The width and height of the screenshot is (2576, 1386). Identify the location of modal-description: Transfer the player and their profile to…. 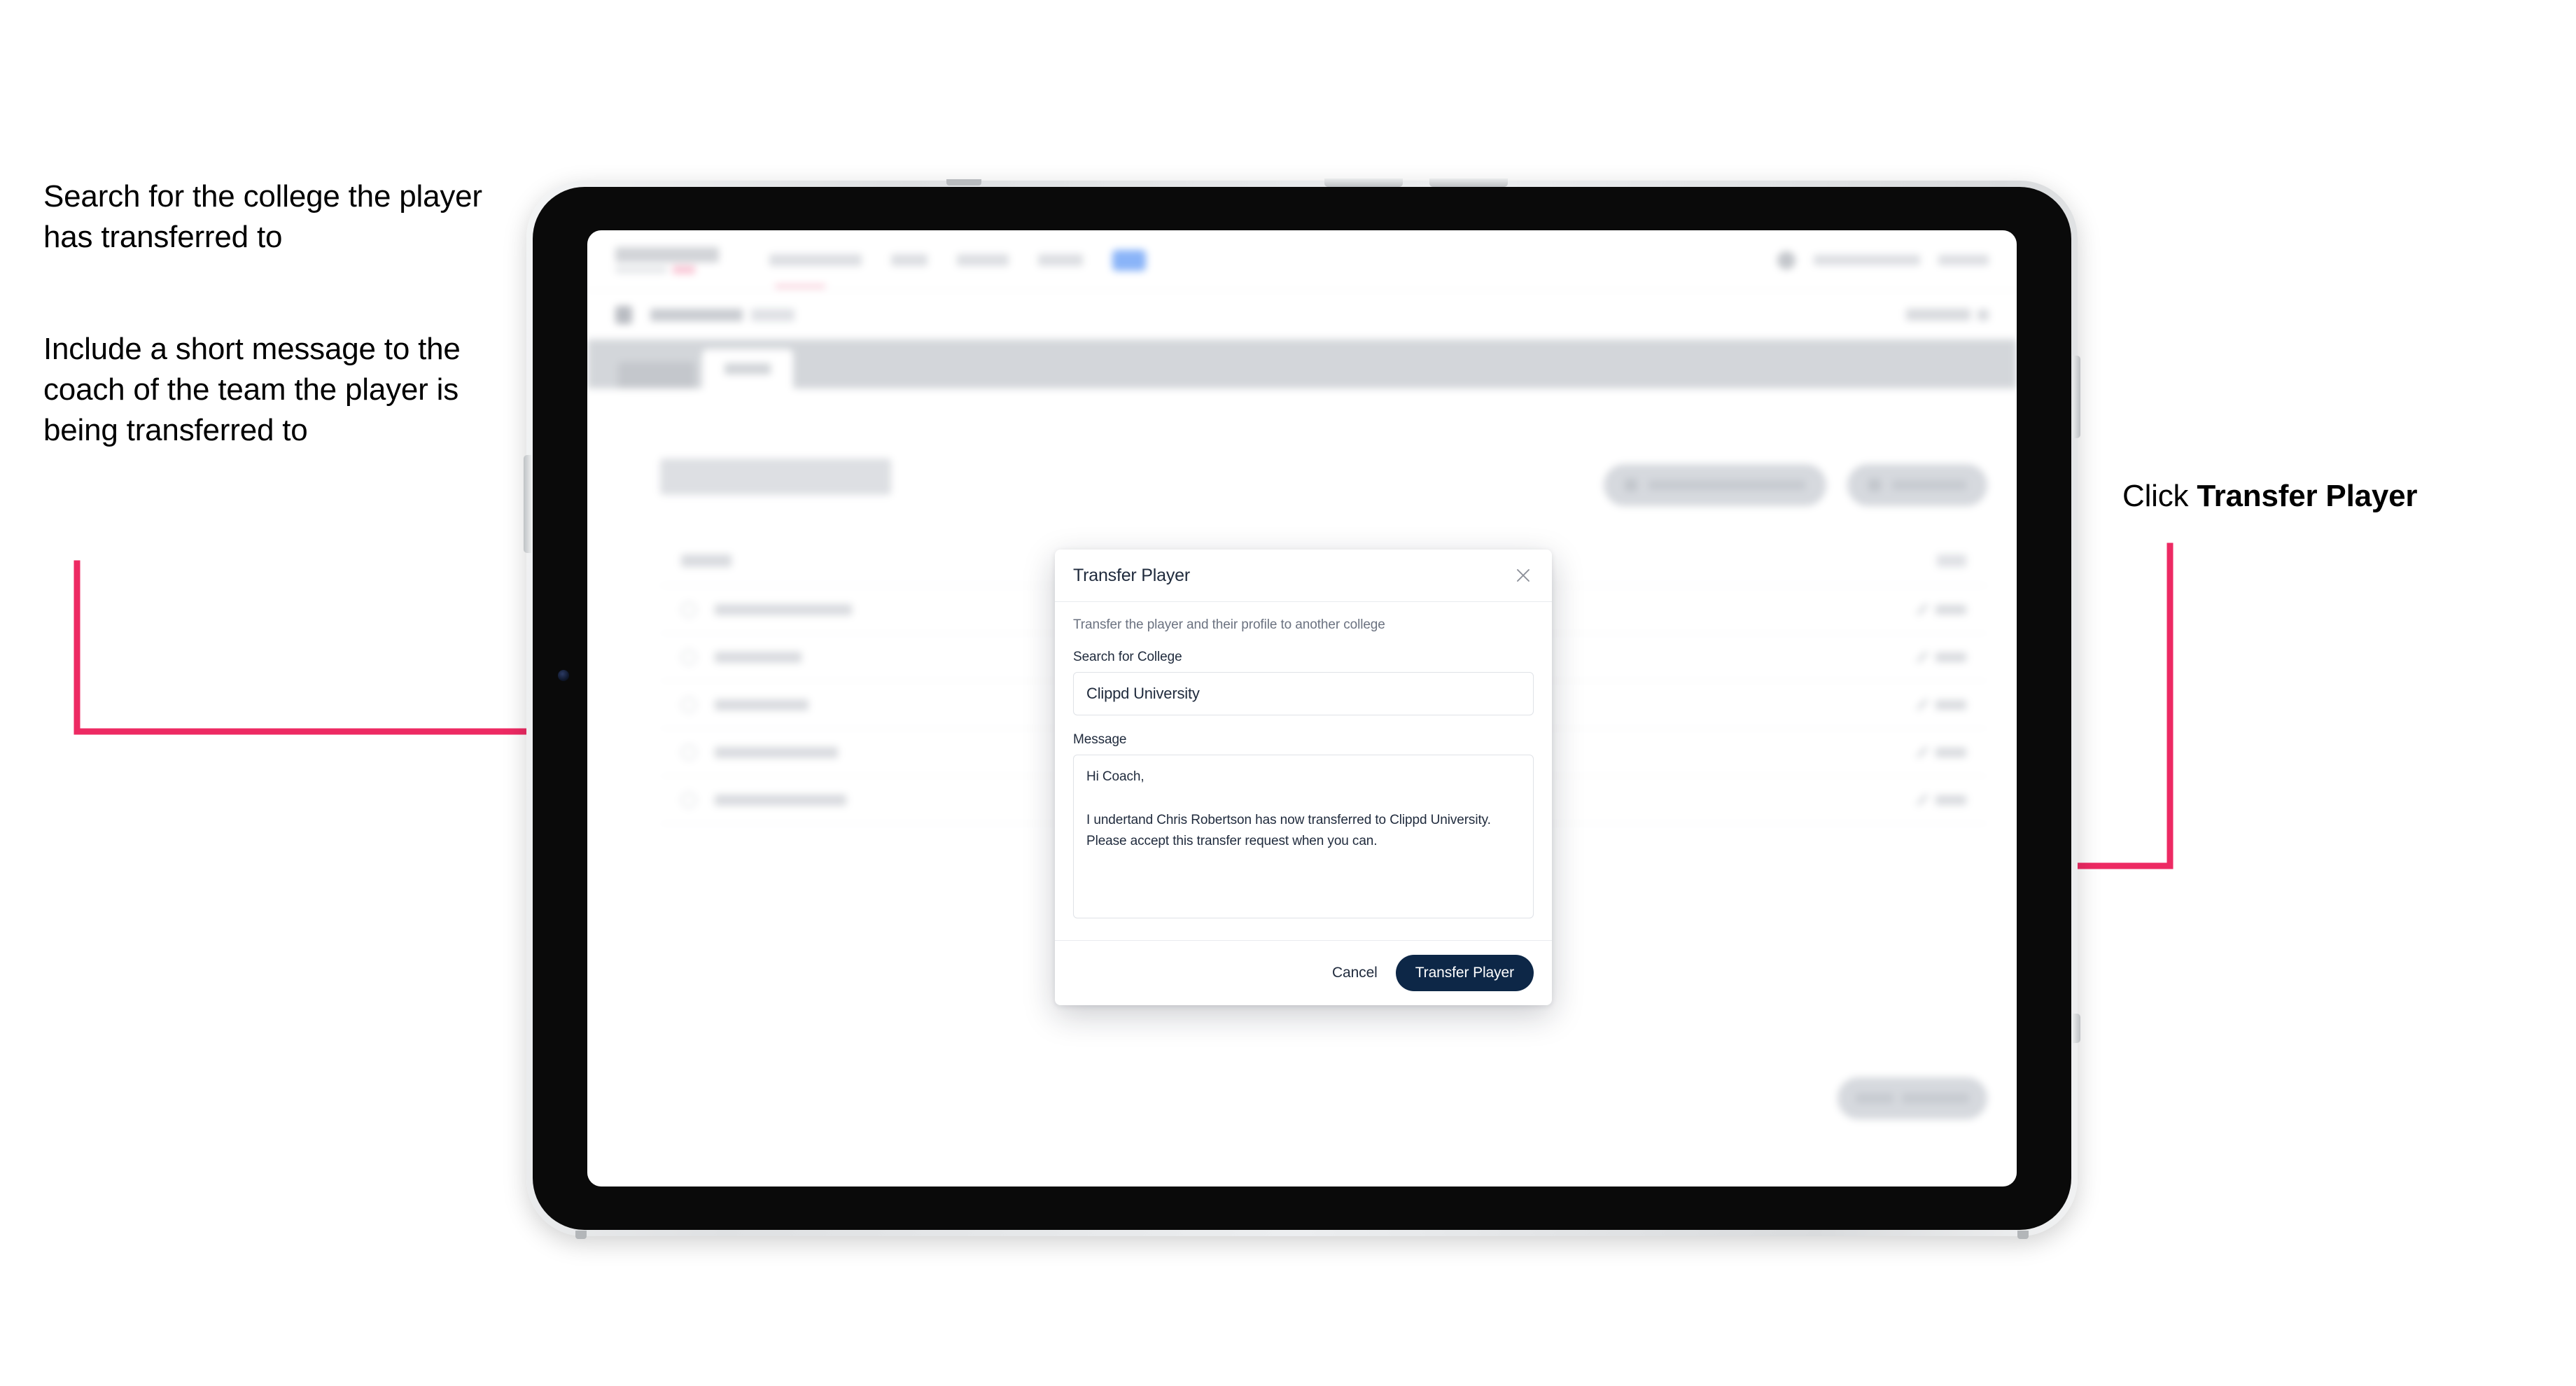
(1229, 624).